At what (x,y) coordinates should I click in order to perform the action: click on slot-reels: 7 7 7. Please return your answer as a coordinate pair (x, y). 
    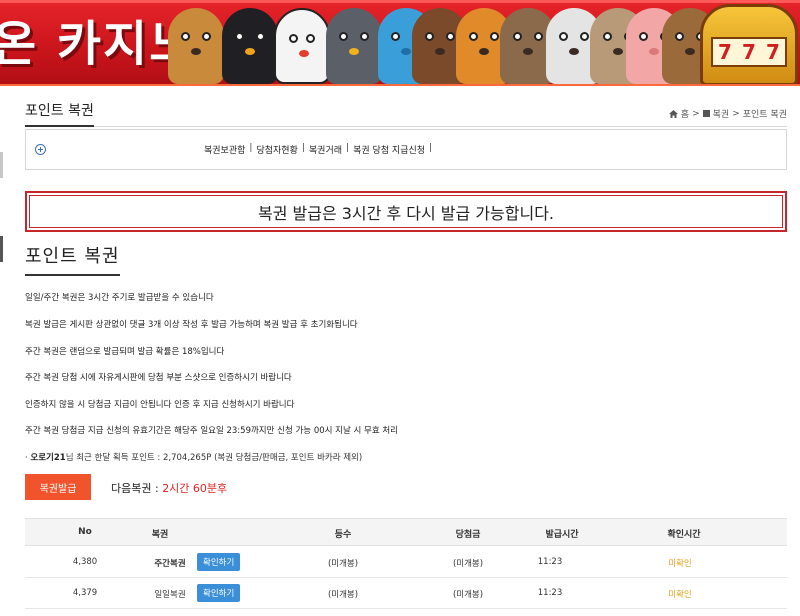
    Looking at the image, I should click on (749, 52).